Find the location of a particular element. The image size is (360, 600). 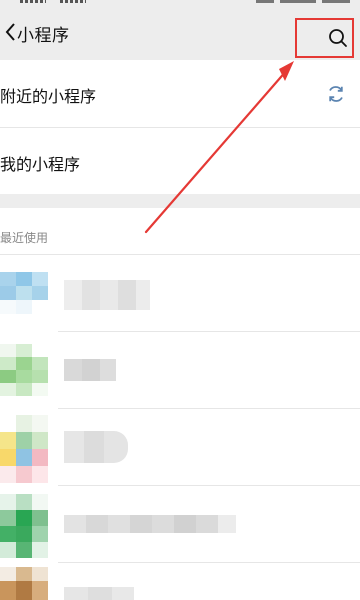

refresh-icon is located at coordinates (336, 94).